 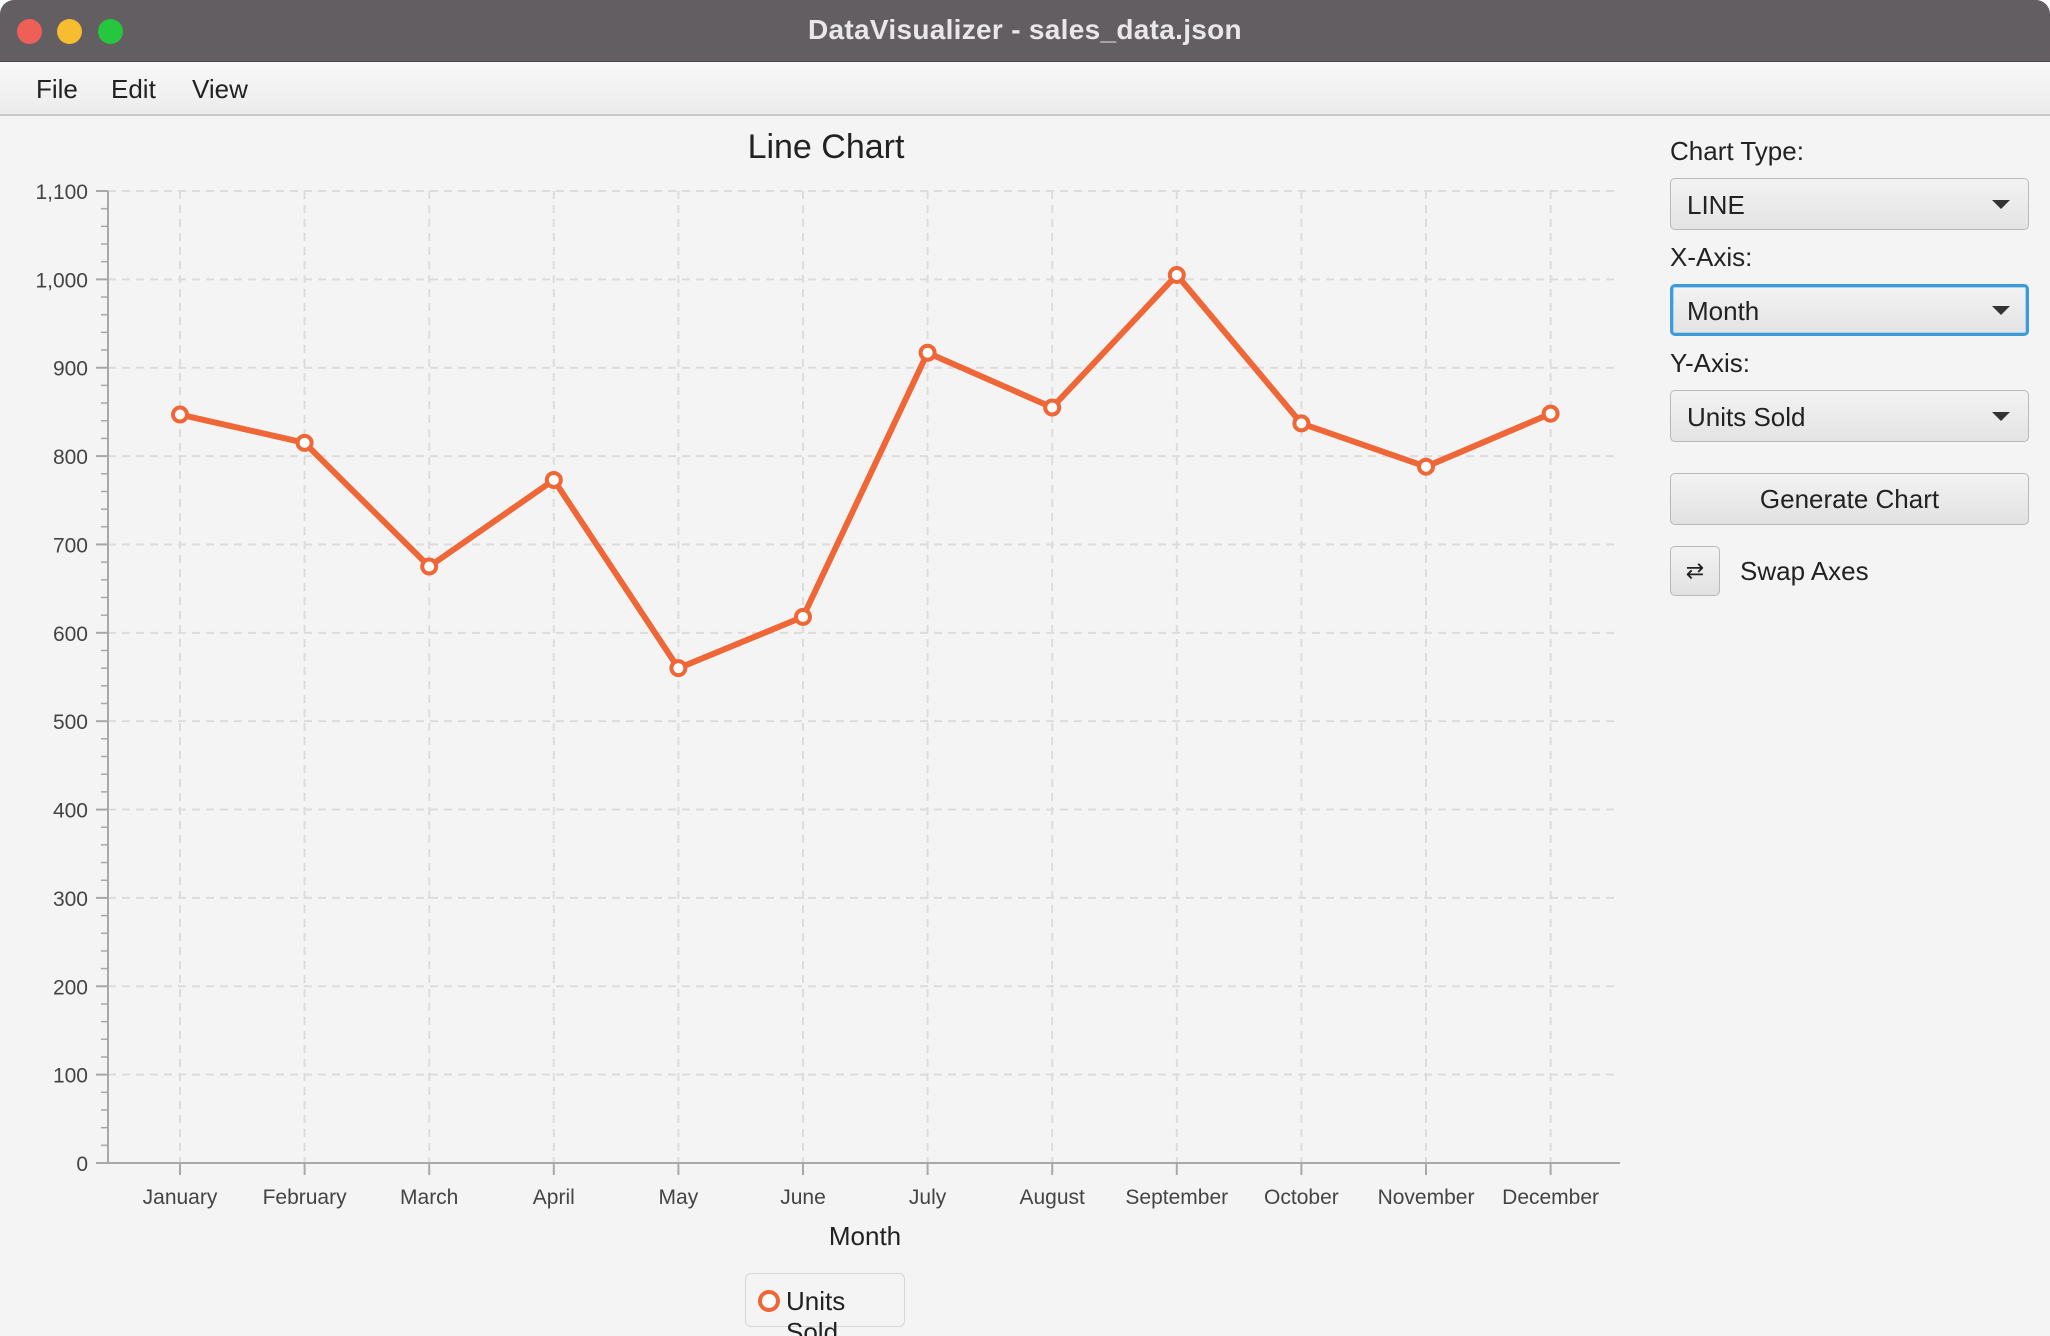 I want to click on y-tick-label: 0, so click(x=82, y=1164).